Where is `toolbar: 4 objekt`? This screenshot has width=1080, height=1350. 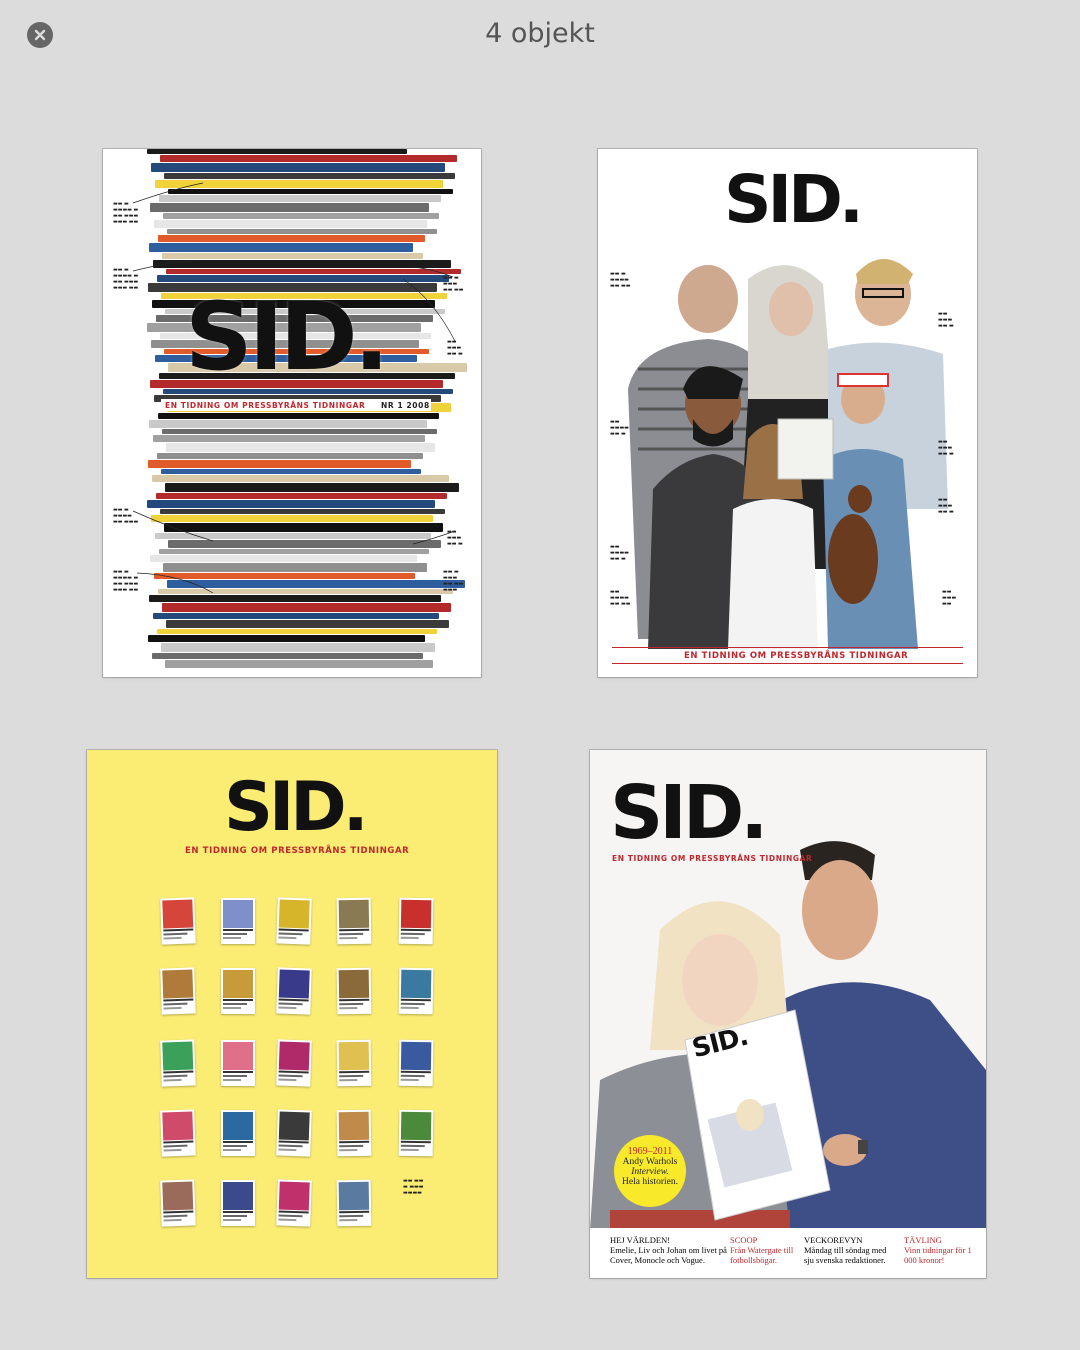
toolbar: 4 objekt is located at coordinates (540, 36).